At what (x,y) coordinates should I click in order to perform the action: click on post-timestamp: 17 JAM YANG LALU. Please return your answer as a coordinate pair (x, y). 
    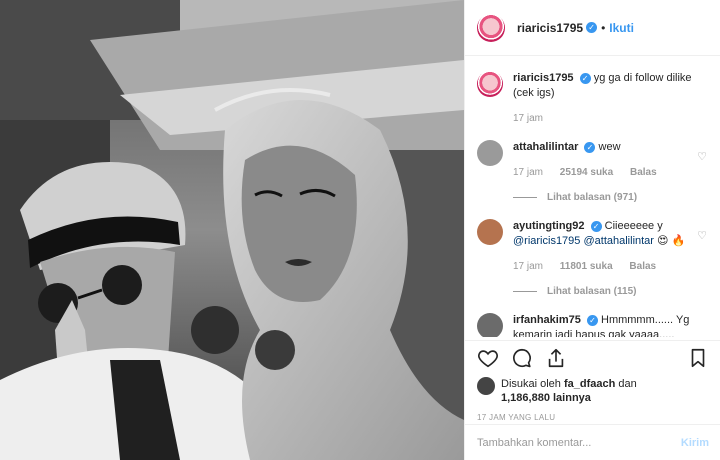
    Looking at the image, I should click on (593, 417).